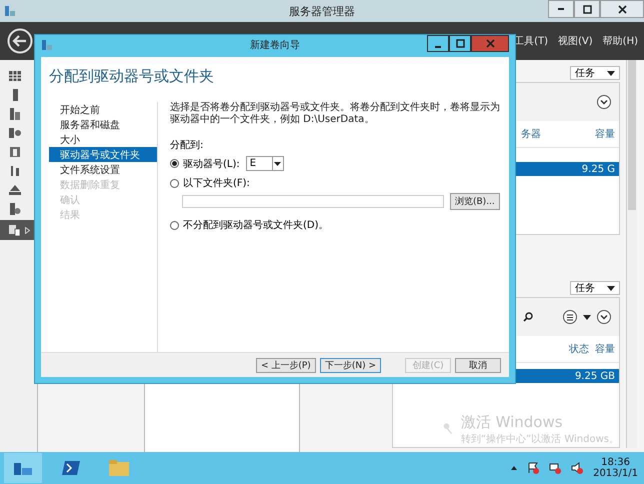 Image resolution: width=644 pixels, height=484 pixels. Describe the element at coordinates (256, 225) in the screenshot. I see `radio-label: 不分配到驱动器号或文件夹(D)。` at that location.